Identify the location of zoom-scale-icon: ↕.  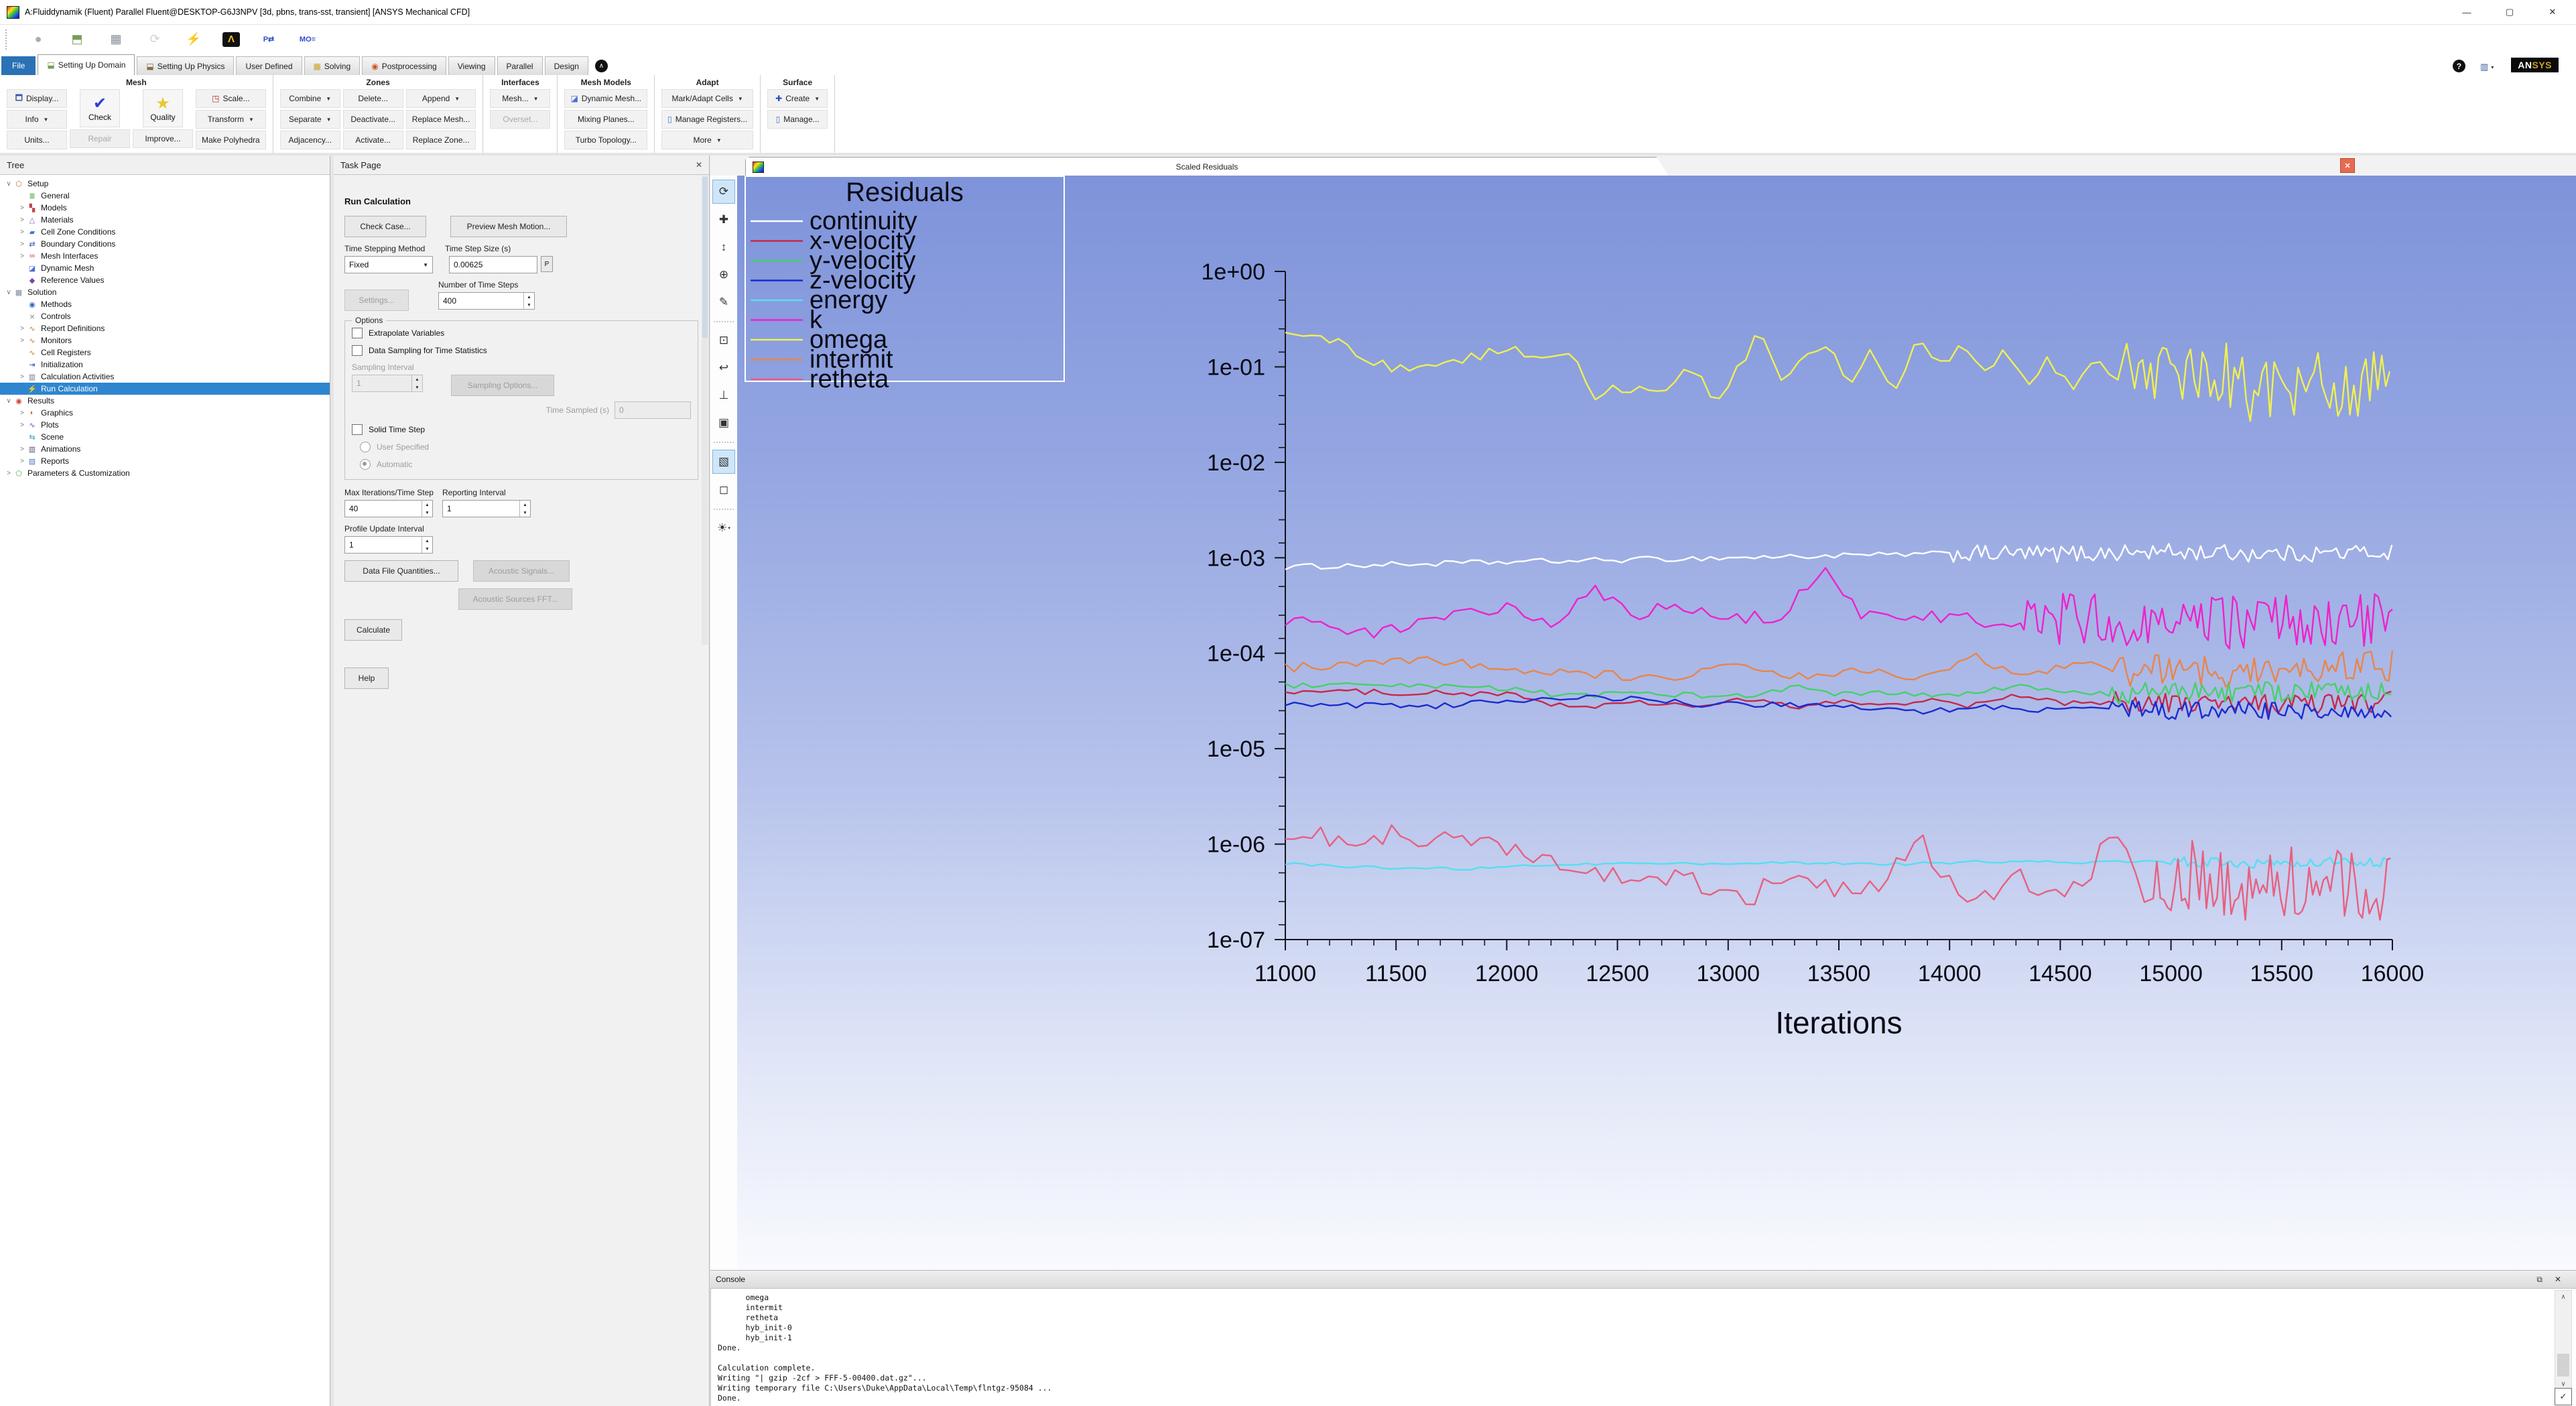
(723, 247).